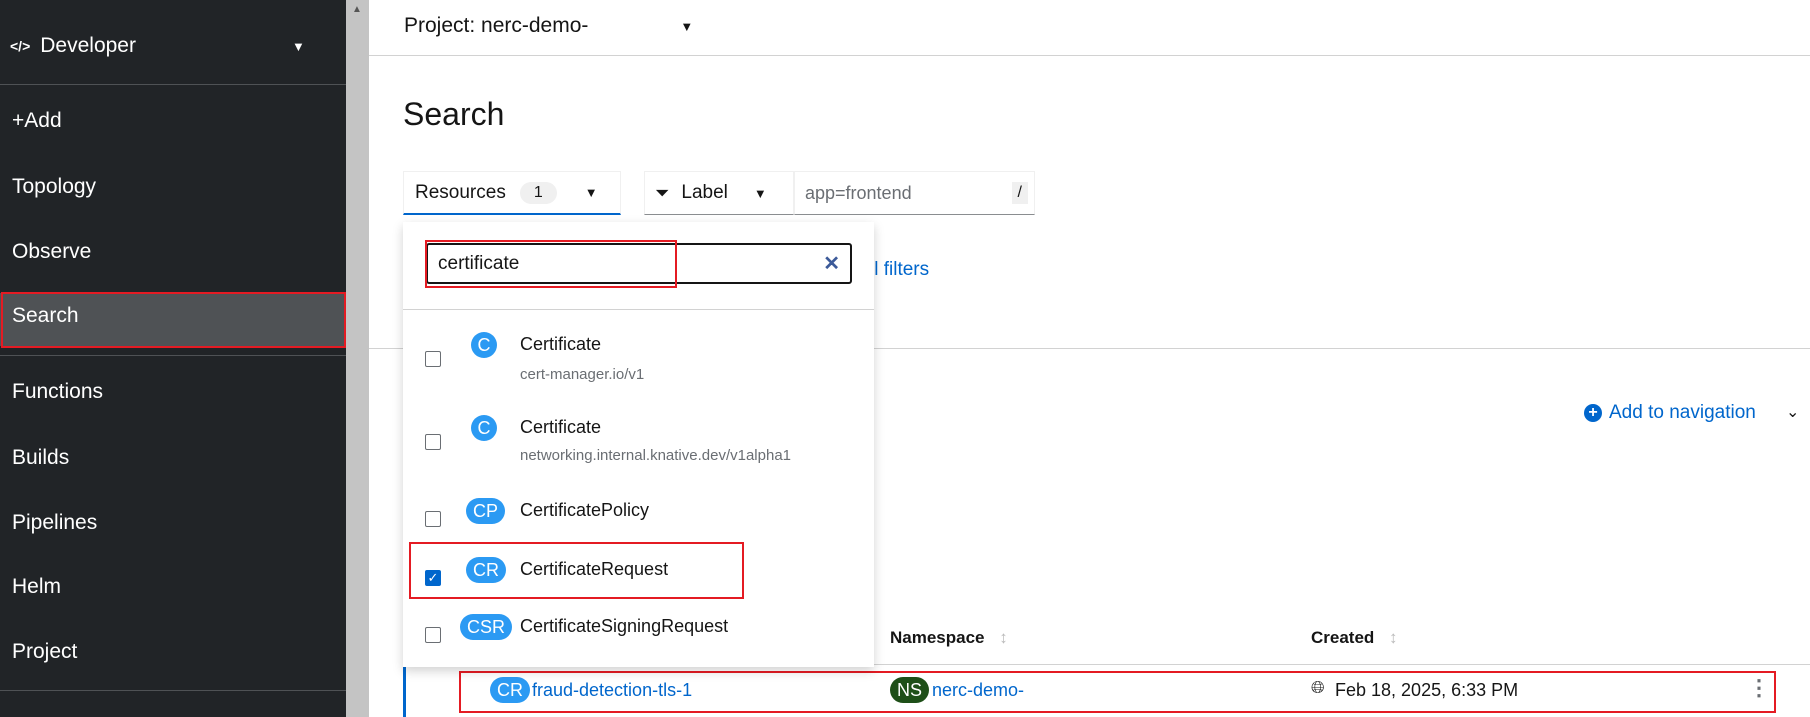 Image resolution: width=1810 pixels, height=717 pixels. What do you see at coordinates (57, 392) in the screenshot?
I see `sidebar-item-functions: Functions` at bounding box center [57, 392].